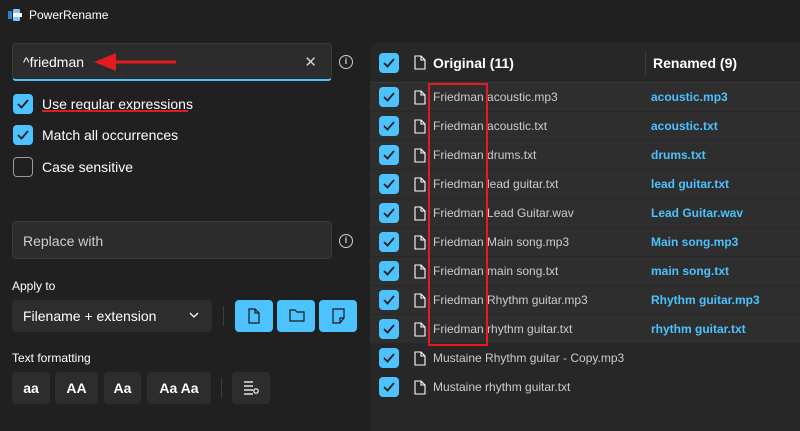 Image resolution: width=800 pixels, height=431 pixels. I want to click on search-input-value: ^friedman, so click(53, 62).